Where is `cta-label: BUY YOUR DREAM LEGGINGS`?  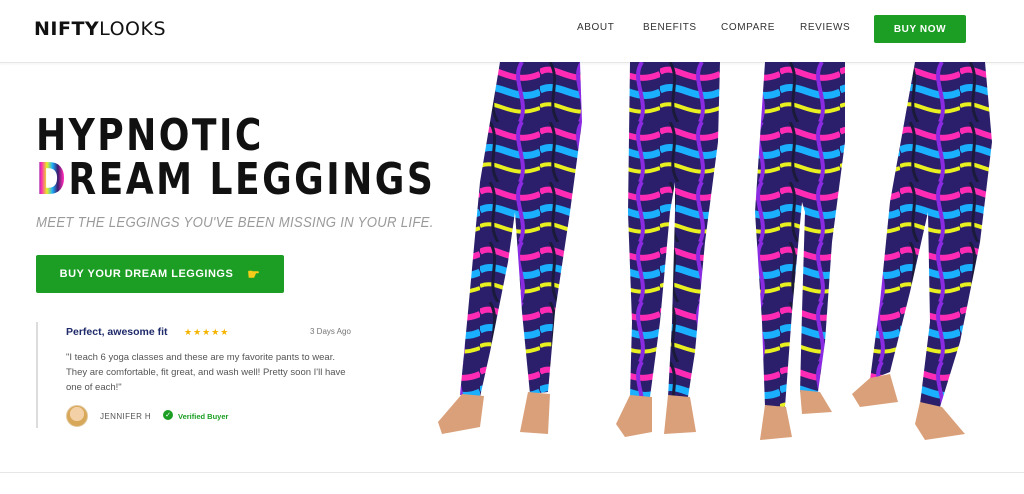
cta-label: BUY YOUR DREAM LEGGINGS is located at coordinates (146, 274).